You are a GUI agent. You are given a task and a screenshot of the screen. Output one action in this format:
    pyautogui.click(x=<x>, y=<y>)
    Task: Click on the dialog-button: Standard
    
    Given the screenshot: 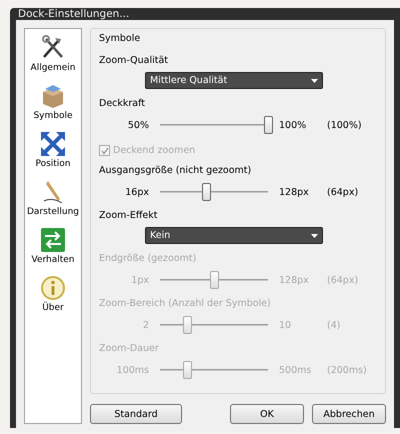 What is the action you would take?
    pyautogui.click(x=136, y=414)
    